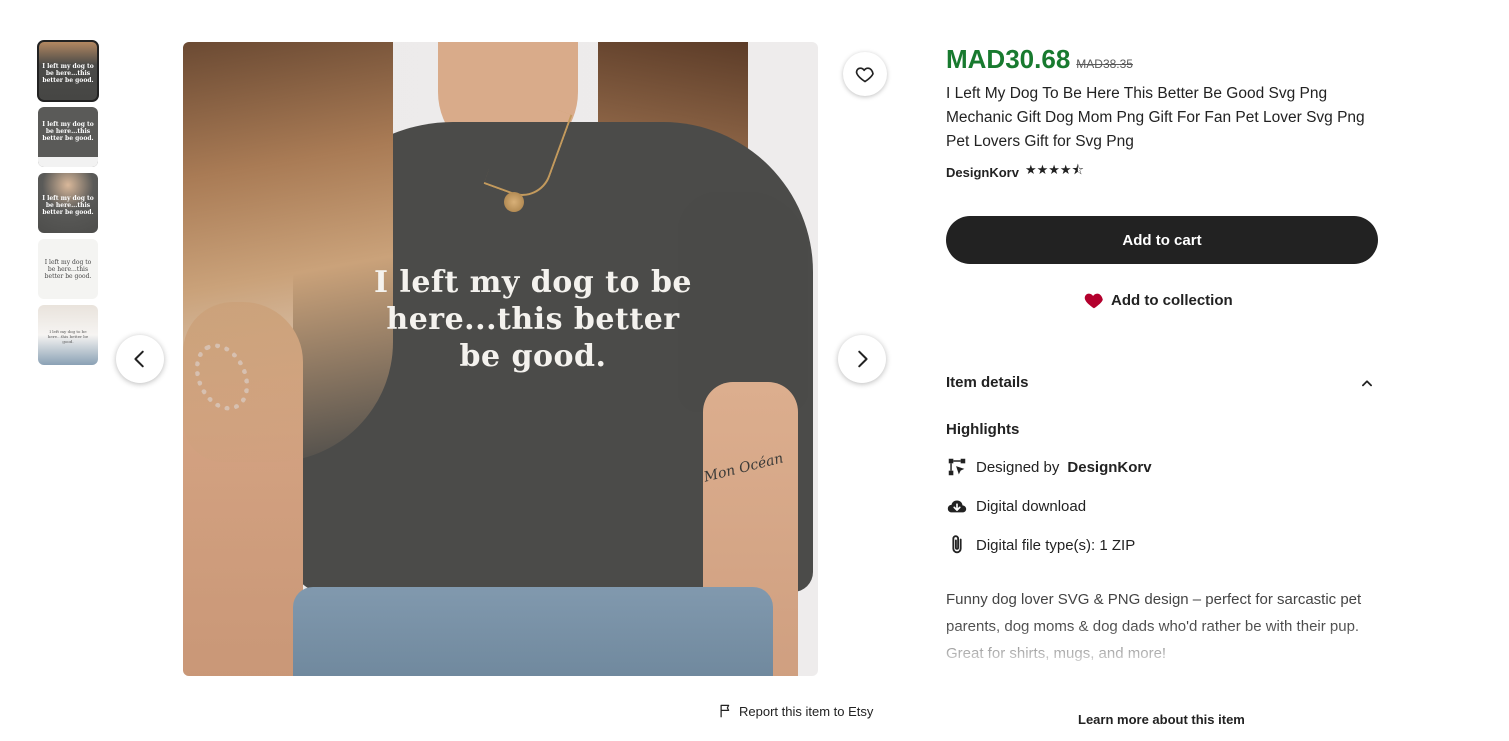  What do you see at coordinates (725, 711) in the screenshot?
I see `flag-icon` at bounding box center [725, 711].